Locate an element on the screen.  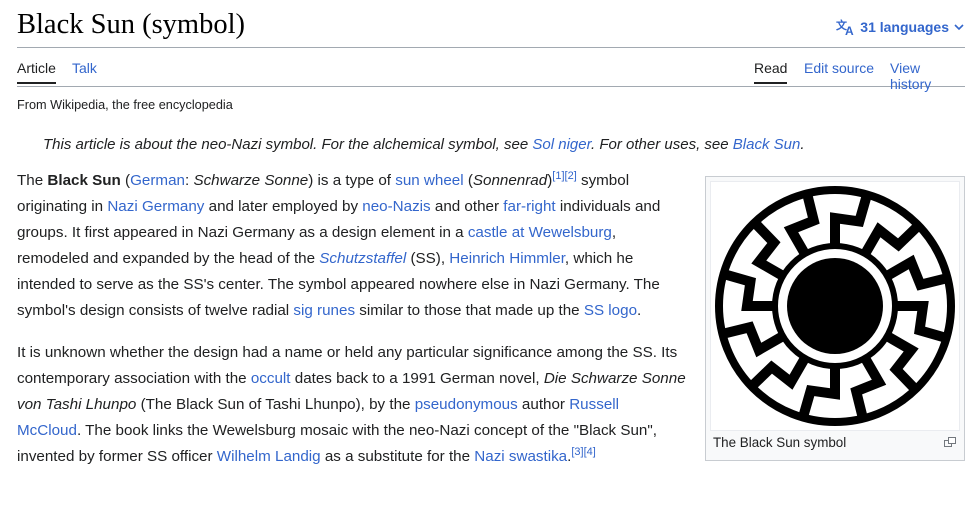
link-neo-nazis: neo-Nazis is located at coordinates (396, 206).